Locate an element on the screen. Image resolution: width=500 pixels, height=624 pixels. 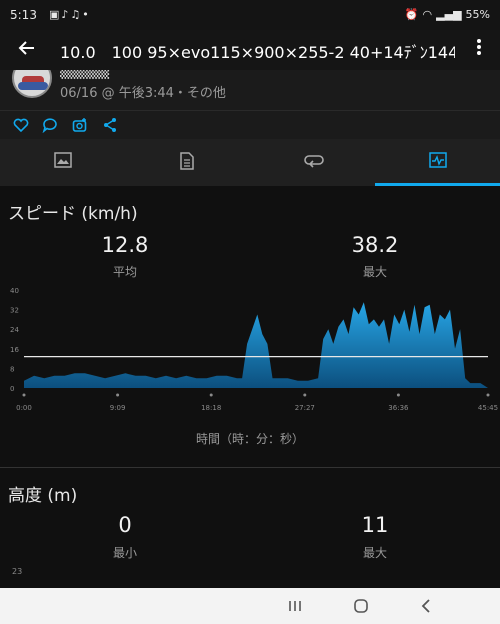
x-tick-label: 0:00 is located at coordinates (24, 408).